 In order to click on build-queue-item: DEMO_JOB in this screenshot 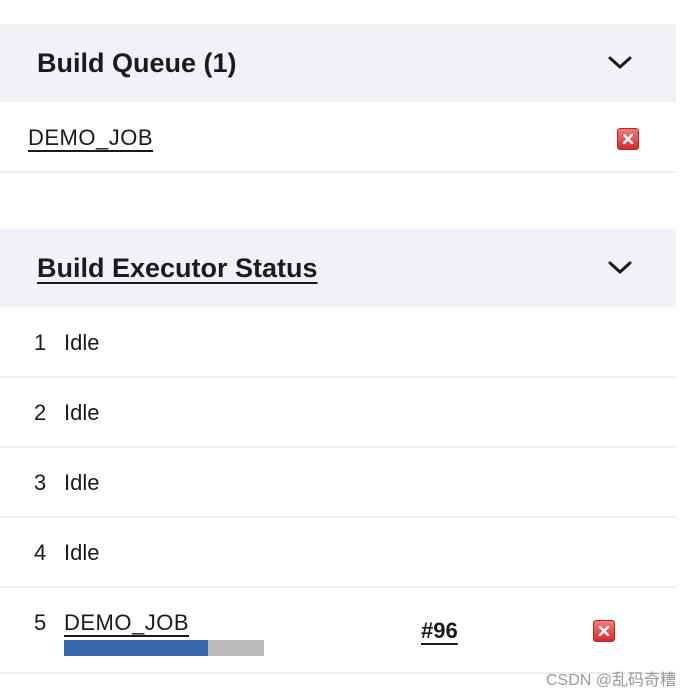, I will do `click(338, 137)`.